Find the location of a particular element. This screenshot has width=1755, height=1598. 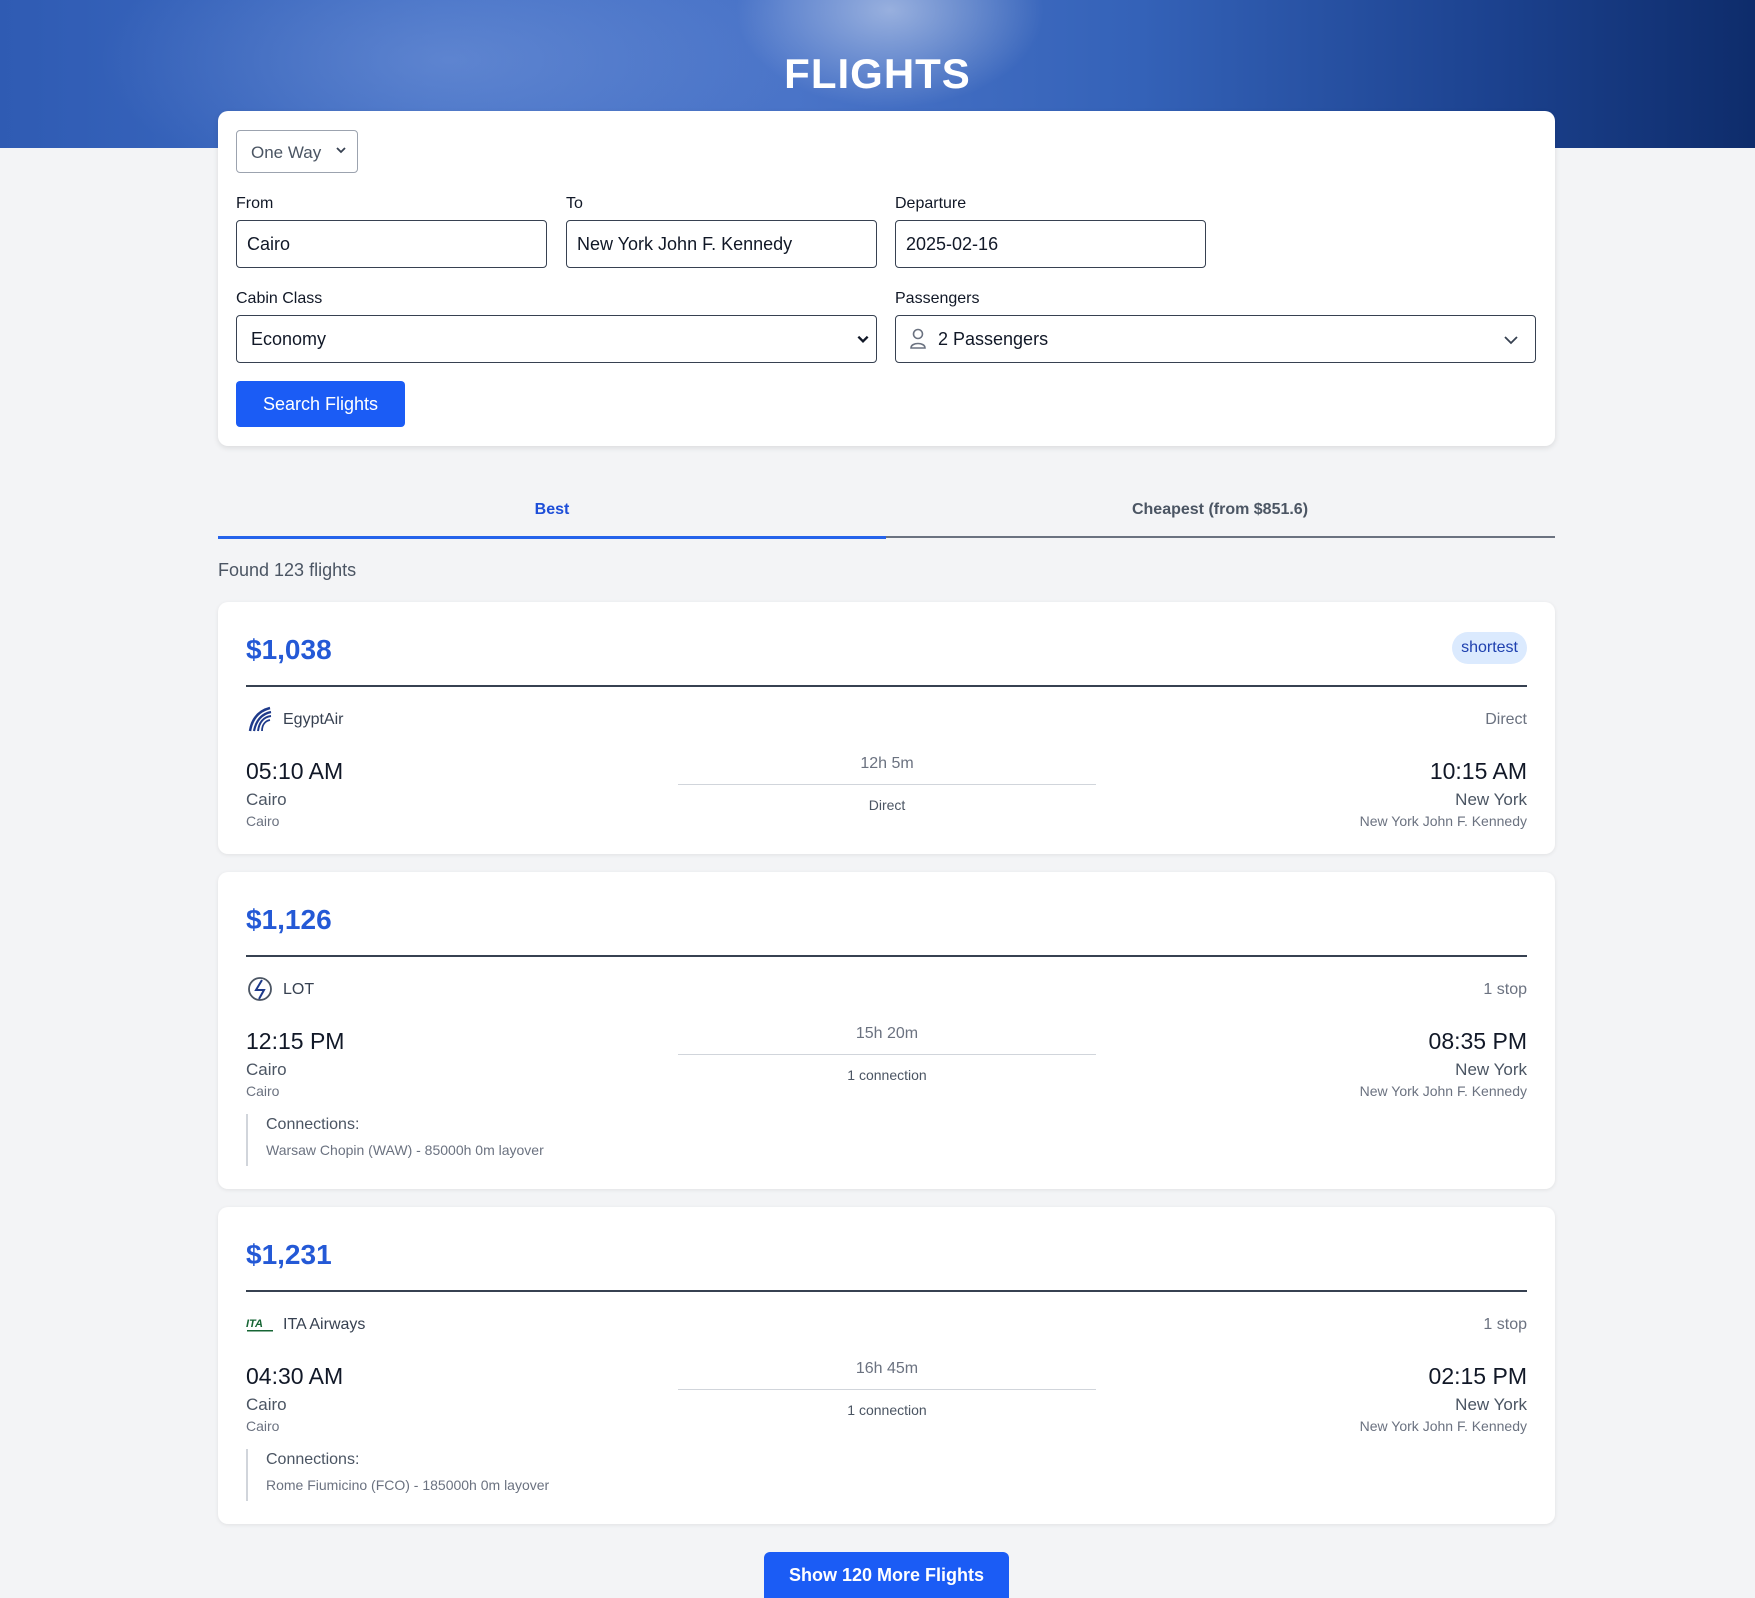

from-label: From is located at coordinates (255, 203).